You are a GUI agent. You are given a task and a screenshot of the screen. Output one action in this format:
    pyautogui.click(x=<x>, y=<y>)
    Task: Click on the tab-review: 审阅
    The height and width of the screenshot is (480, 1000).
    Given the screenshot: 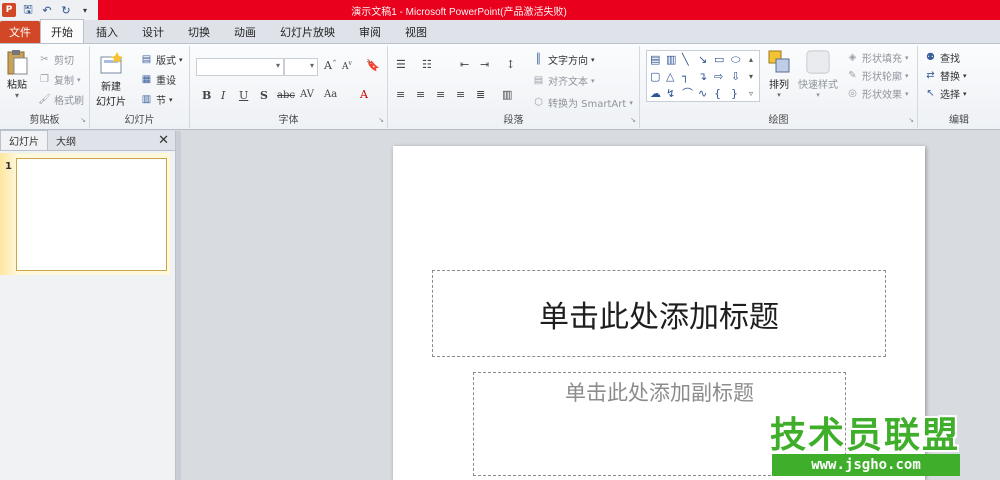 What is the action you would take?
    pyautogui.click(x=370, y=32)
    